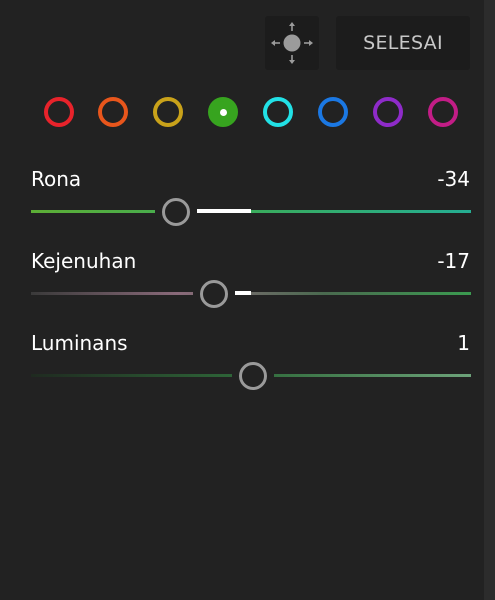  I want to click on slider-value-kejenuhan: -17, so click(453, 261).